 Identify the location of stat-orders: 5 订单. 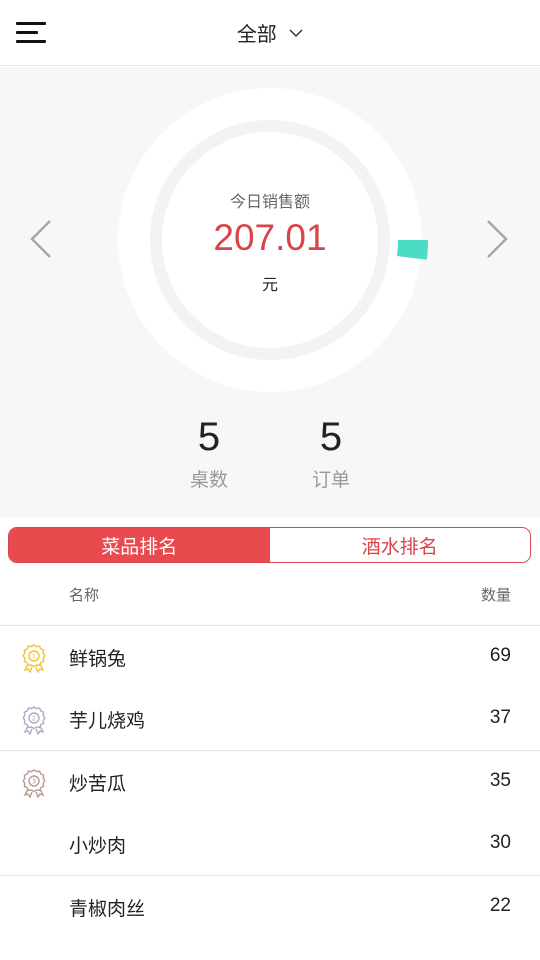
(331, 454).